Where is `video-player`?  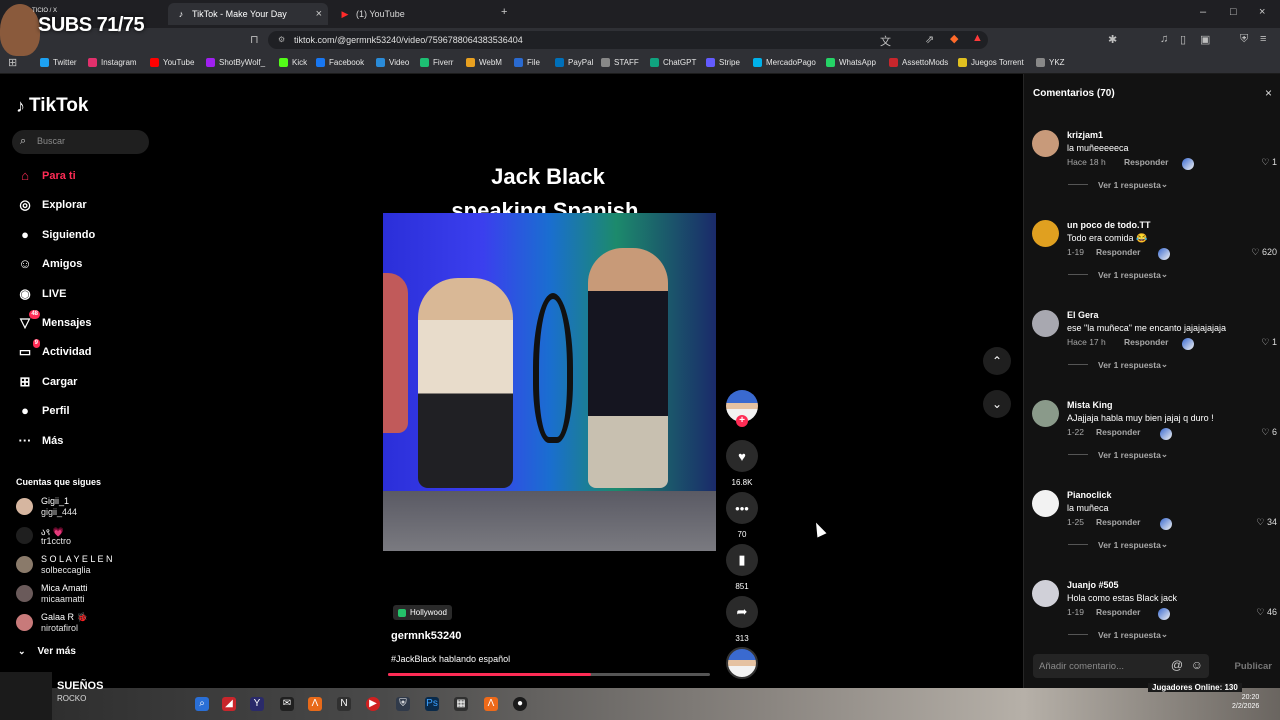 video-player is located at coordinates (549, 382).